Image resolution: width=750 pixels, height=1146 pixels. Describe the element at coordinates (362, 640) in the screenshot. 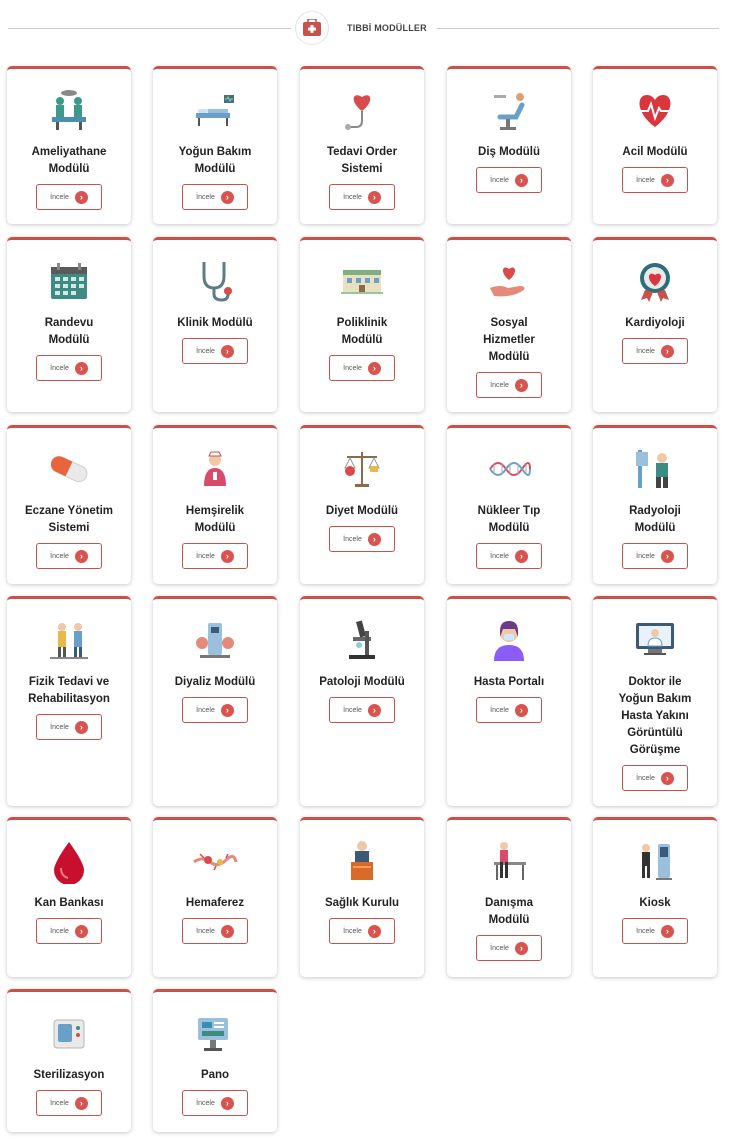

I see `microscope-icon` at that location.